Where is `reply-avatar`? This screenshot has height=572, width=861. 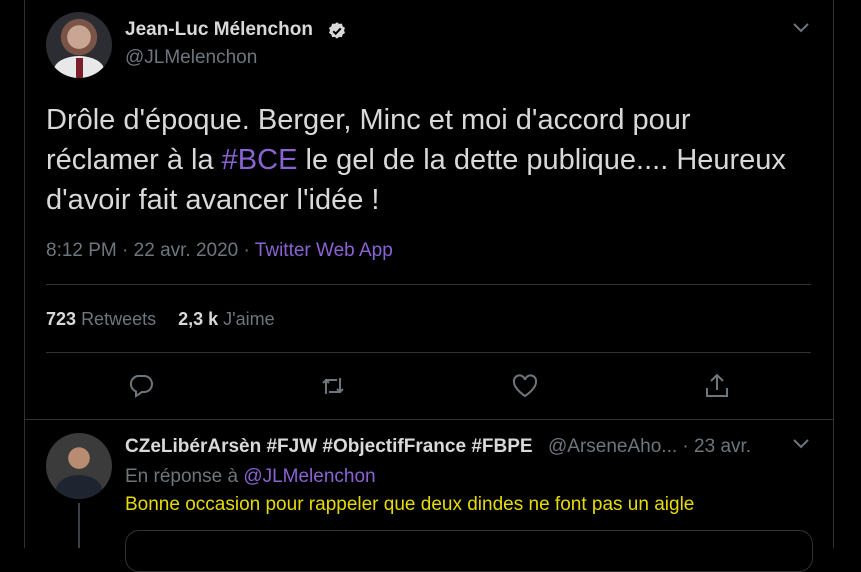 reply-avatar is located at coordinates (79, 466).